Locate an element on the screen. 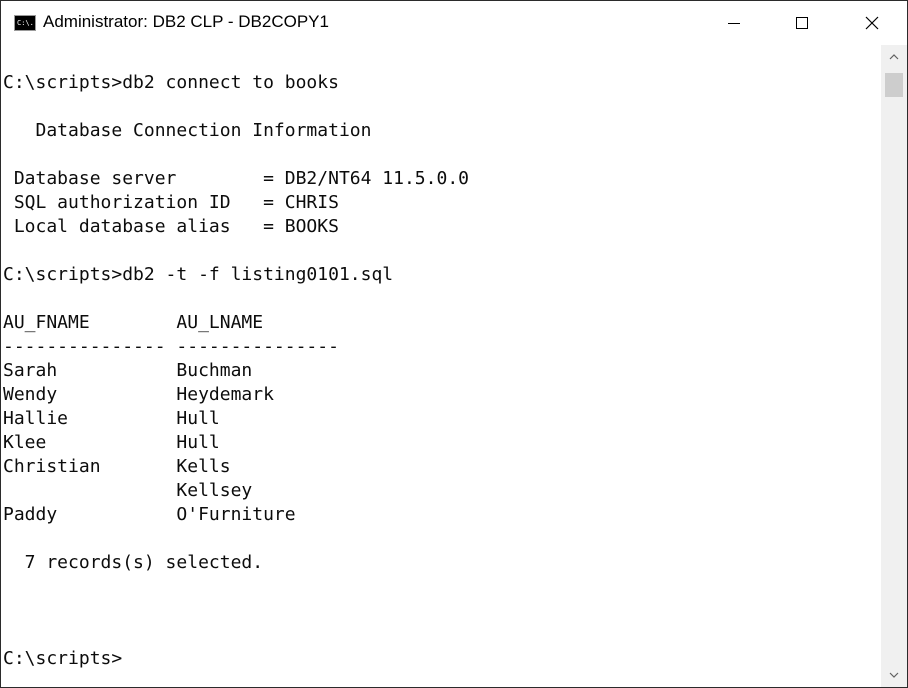 This screenshot has width=908, height=688. console-line: C:\scripts> is located at coordinates (63, 658).